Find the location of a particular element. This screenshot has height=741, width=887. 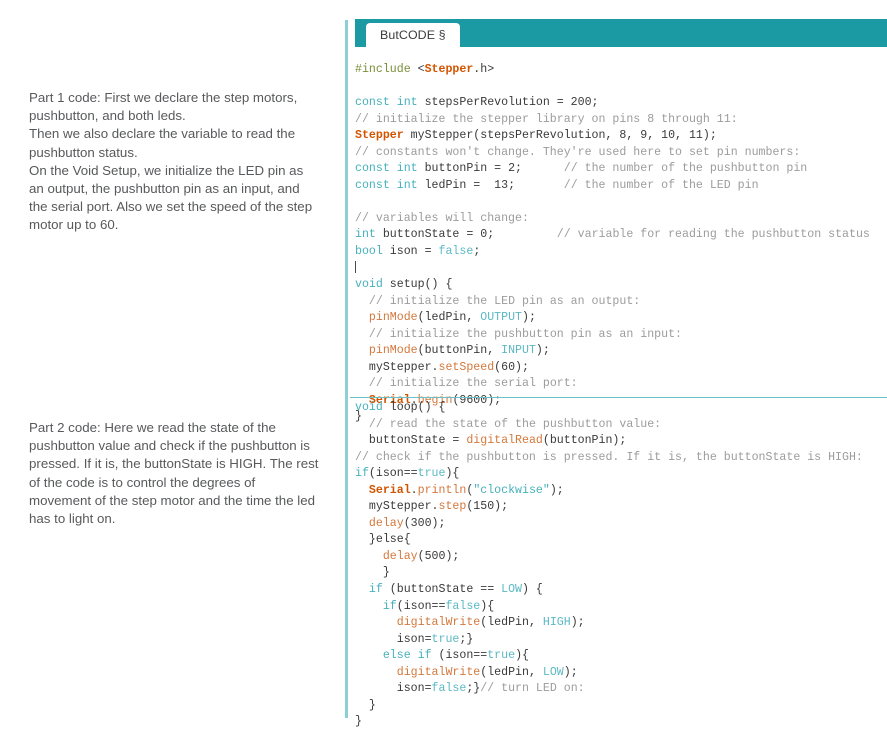

code-line: void loop() { is located at coordinates (621, 408).